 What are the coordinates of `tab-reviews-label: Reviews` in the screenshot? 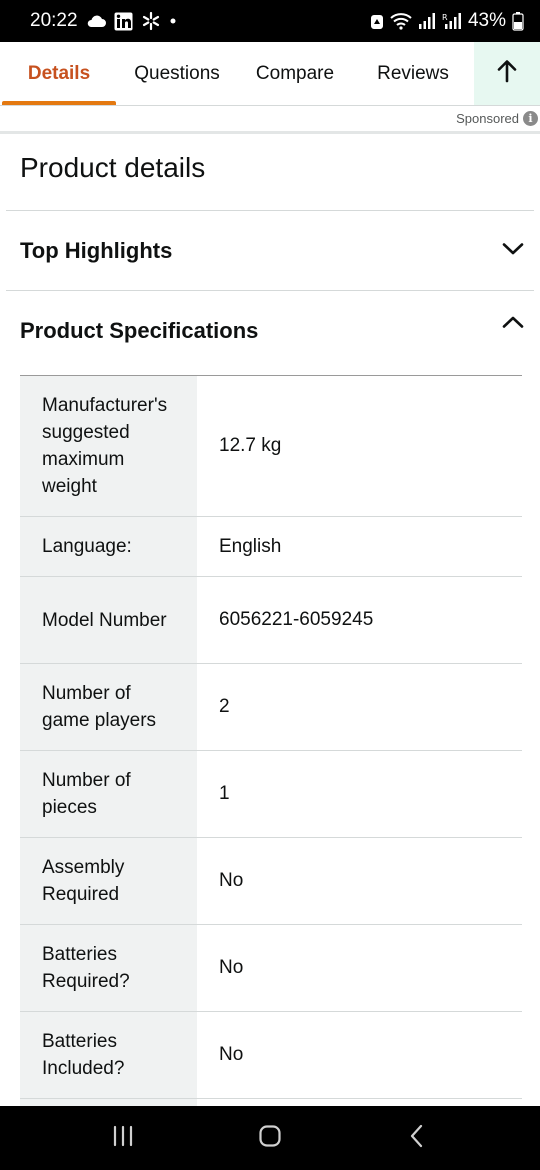 It's located at (413, 73).